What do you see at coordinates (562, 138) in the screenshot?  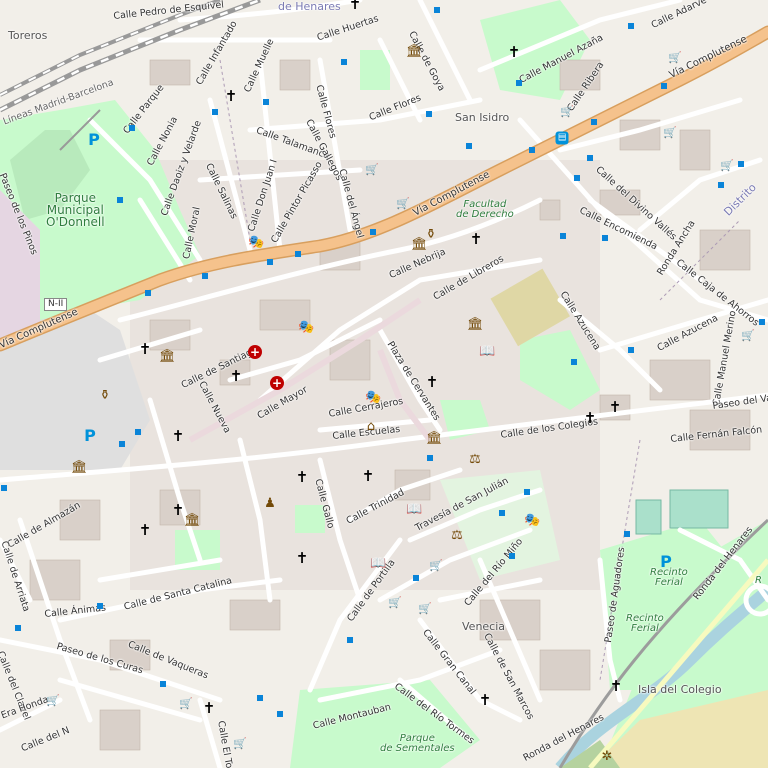 I see `bus-station-icon: ▤` at bounding box center [562, 138].